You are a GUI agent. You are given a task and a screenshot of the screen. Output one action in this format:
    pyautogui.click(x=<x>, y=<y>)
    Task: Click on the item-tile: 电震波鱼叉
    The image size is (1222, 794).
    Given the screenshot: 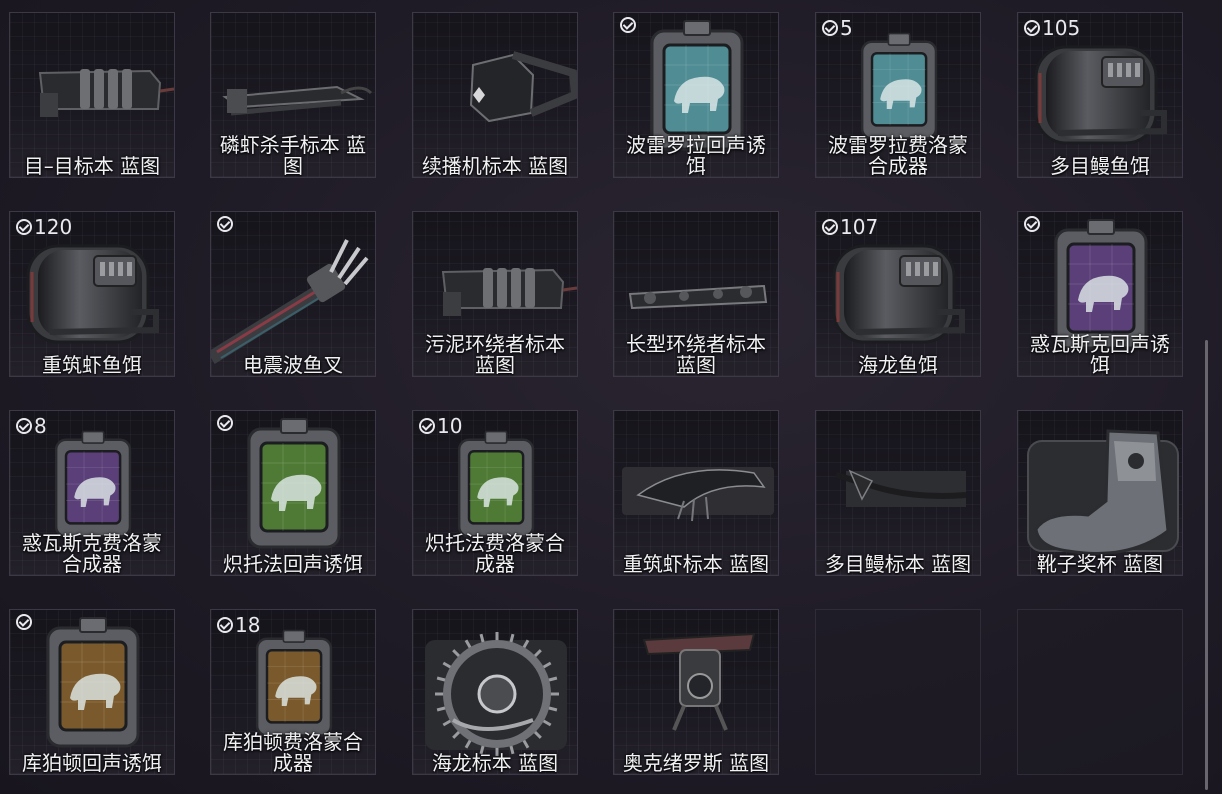 What is the action you would take?
    pyautogui.click(x=293, y=294)
    